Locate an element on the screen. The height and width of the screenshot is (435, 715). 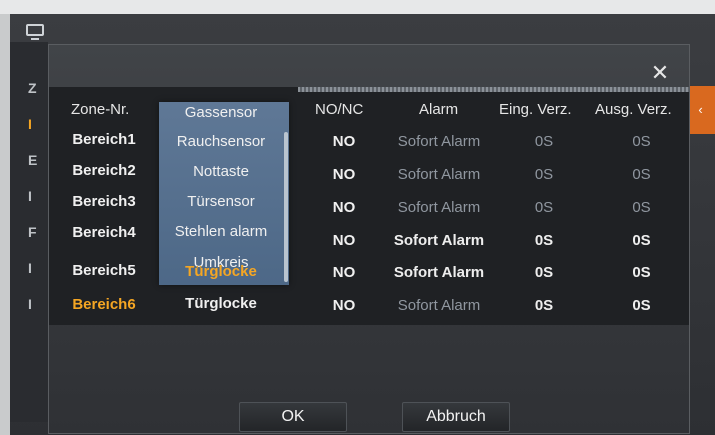
column-header-entry-delay: Eing. Verz. is located at coordinates (535, 109).